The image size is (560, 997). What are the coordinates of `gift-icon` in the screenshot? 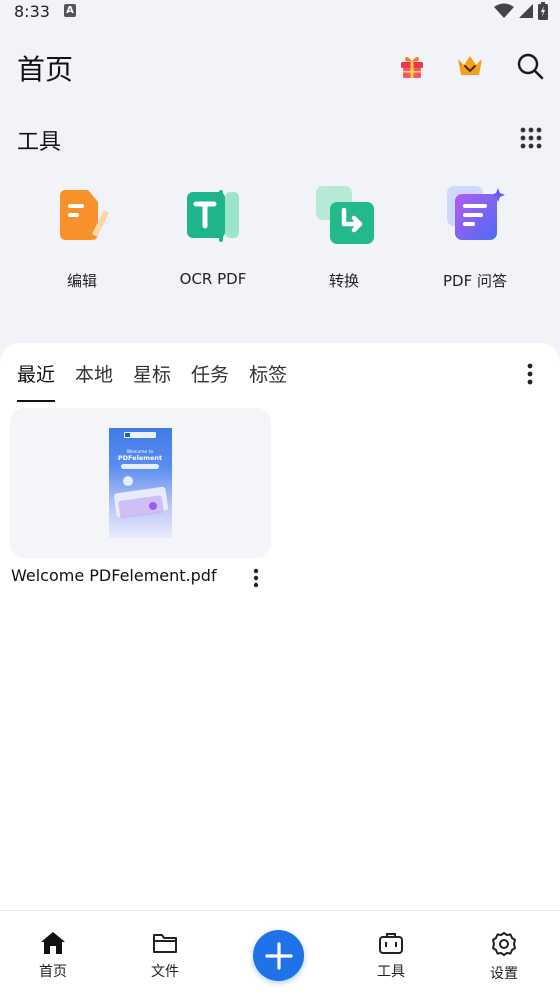 It's located at (412, 67).